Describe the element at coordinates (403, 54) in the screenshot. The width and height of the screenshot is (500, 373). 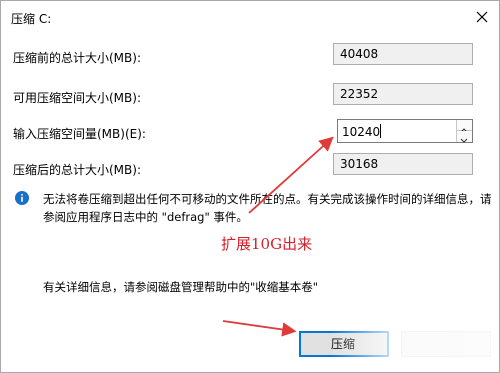
I see `total-before-value: 40408` at that location.